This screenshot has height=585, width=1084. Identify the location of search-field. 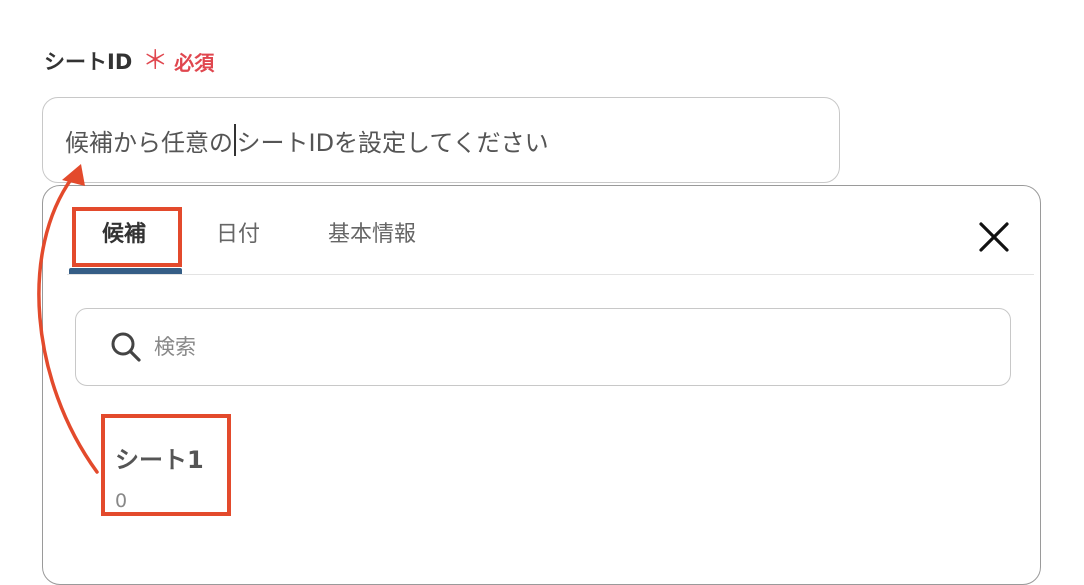
(543, 347).